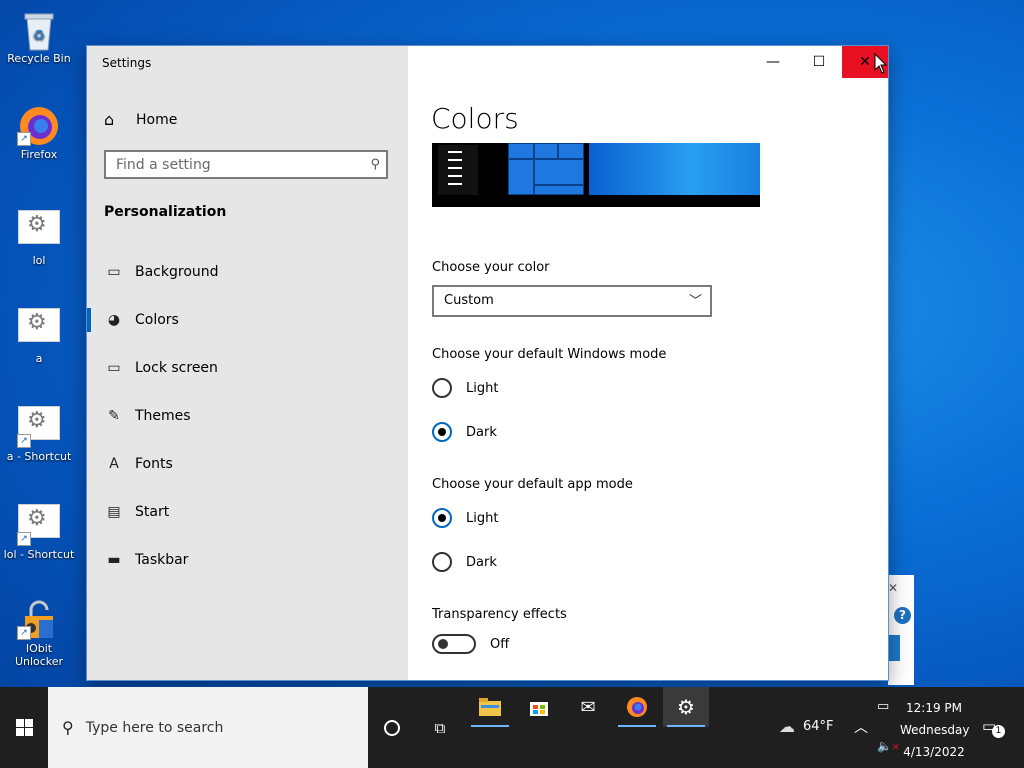  I want to click on firefox-icon, so click(637, 707).